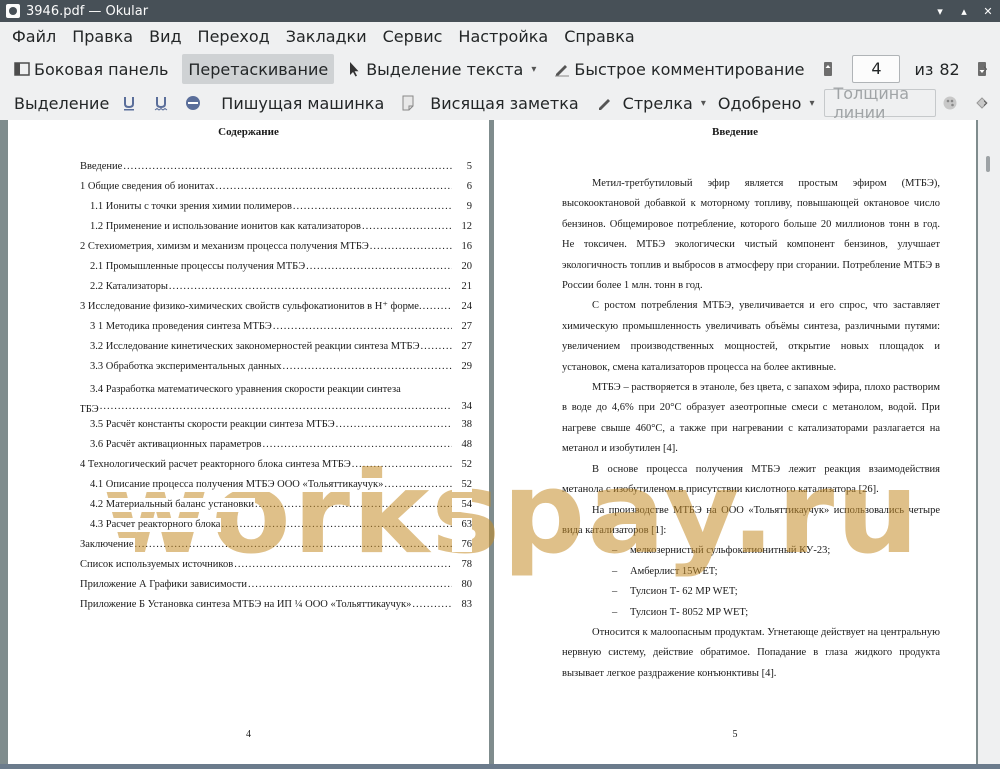 This screenshot has width=1000, height=769. Describe the element at coordinates (503, 37) in the screenshot. I see `menu-settings: Настройка` at that location.